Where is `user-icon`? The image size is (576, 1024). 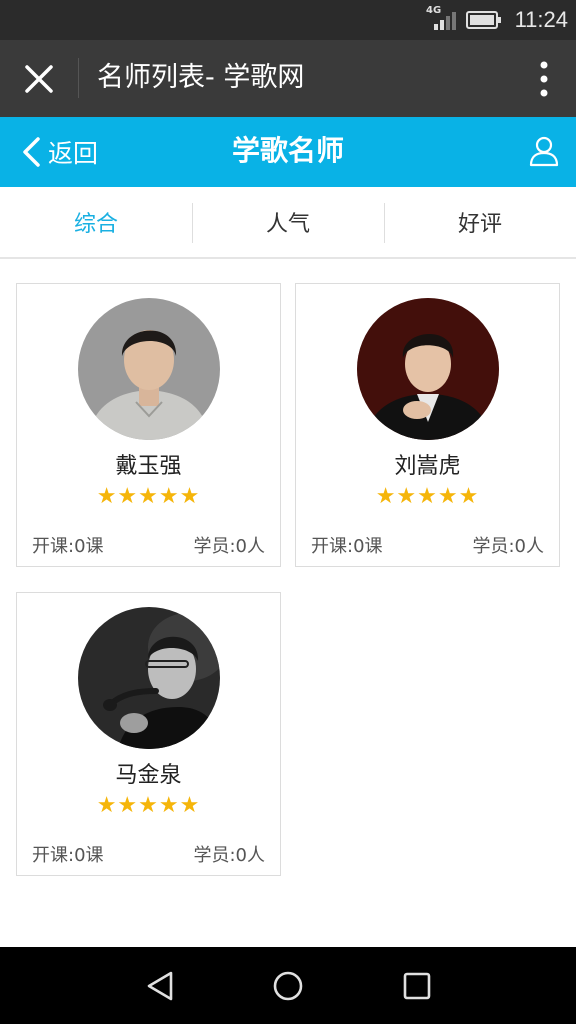
user-icon is located at coordinates (544, 151).